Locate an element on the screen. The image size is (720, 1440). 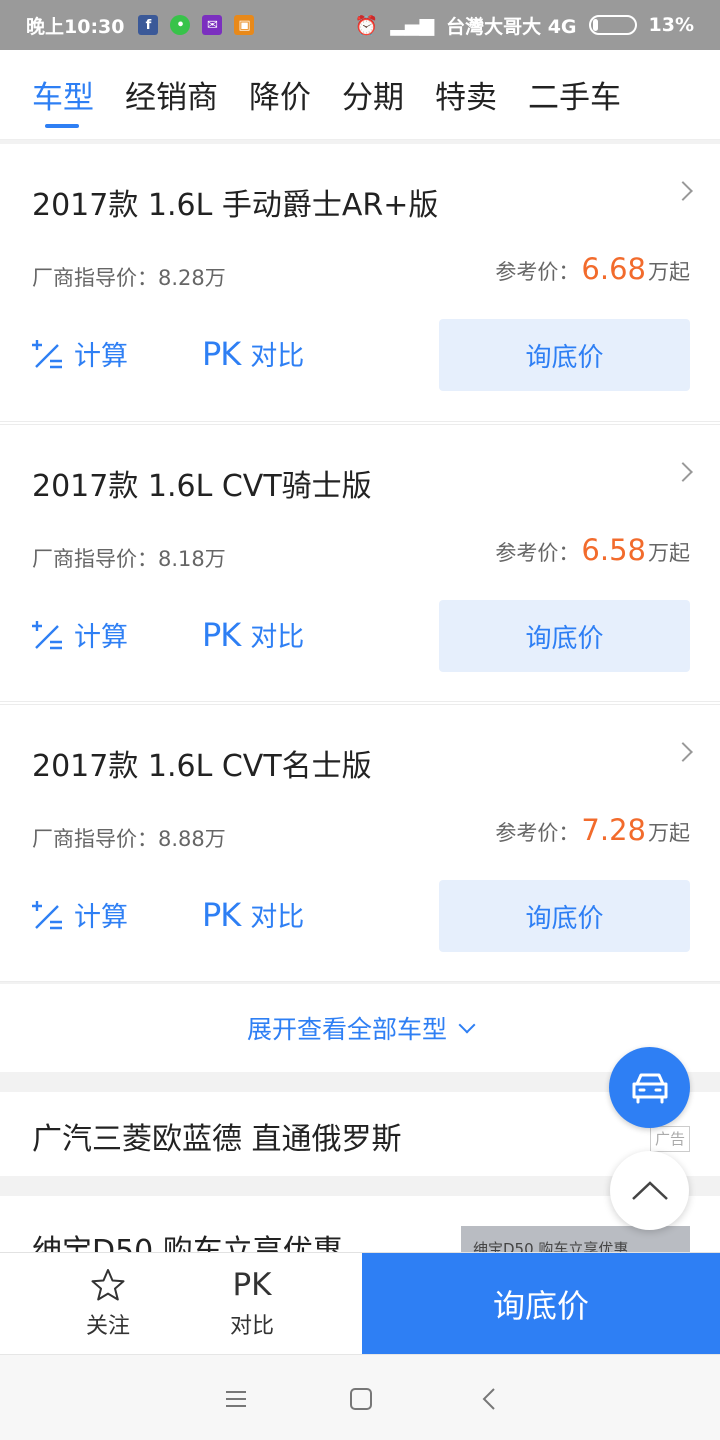
battery-percent: 13% is located at coordinates (671, 25).